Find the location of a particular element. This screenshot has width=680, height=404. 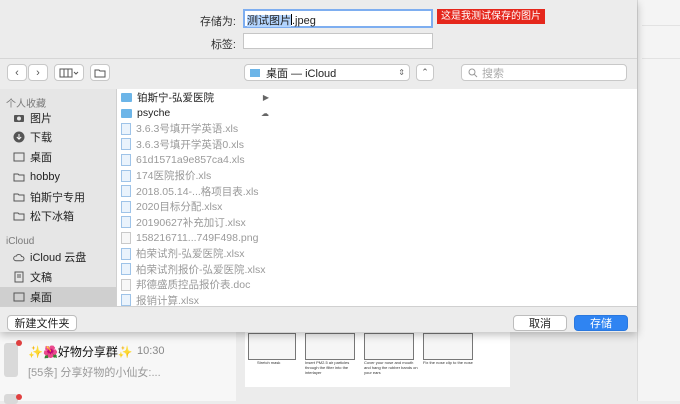

file-row: 158216711...749F498.png is located at coordinates (195, 237).